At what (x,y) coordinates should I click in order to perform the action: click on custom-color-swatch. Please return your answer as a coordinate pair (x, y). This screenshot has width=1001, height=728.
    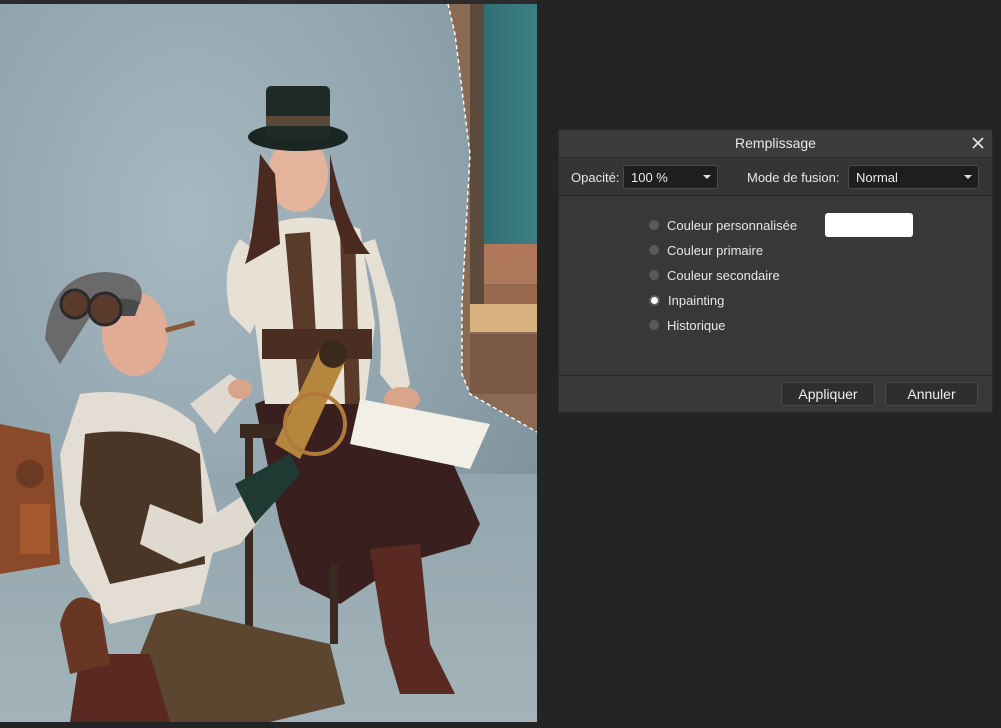
    Looking at the image, I should click on (869, 225).